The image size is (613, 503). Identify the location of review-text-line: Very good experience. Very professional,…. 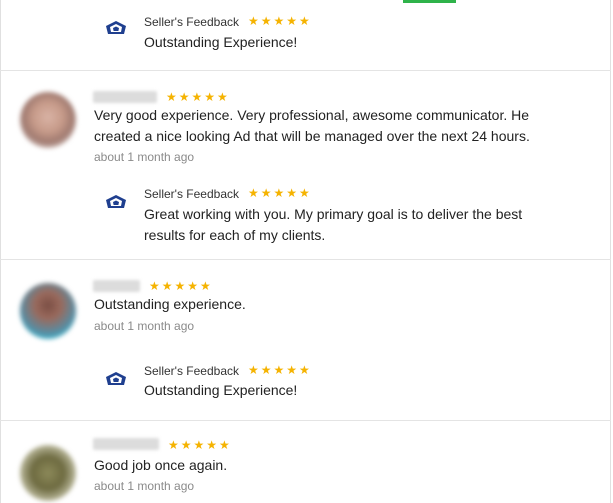
(312, 115).